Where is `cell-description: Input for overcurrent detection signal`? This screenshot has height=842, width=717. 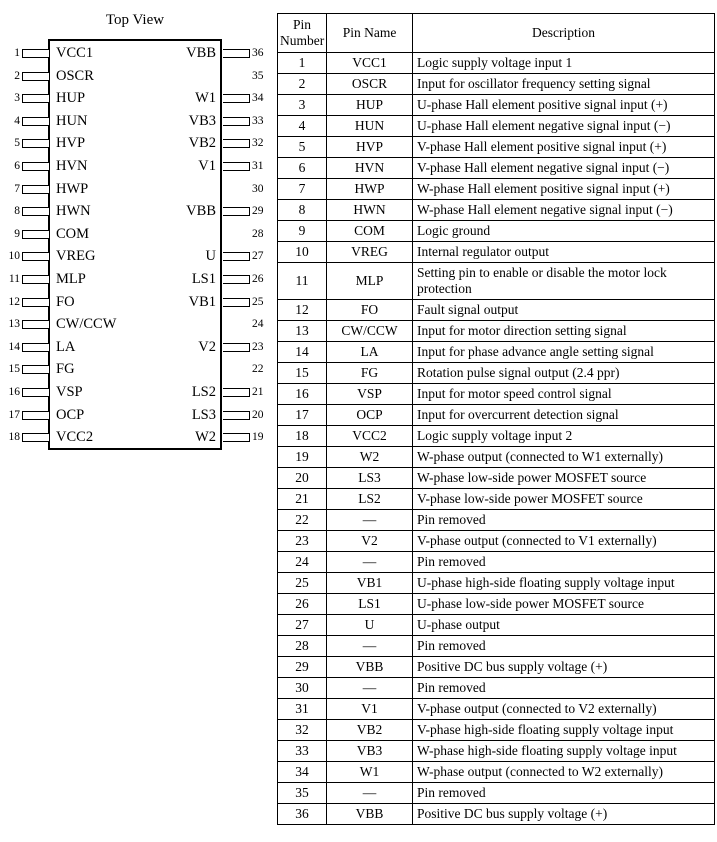
cell-description: Input for overcurrent detection signal is located at coordinates (563, 415).